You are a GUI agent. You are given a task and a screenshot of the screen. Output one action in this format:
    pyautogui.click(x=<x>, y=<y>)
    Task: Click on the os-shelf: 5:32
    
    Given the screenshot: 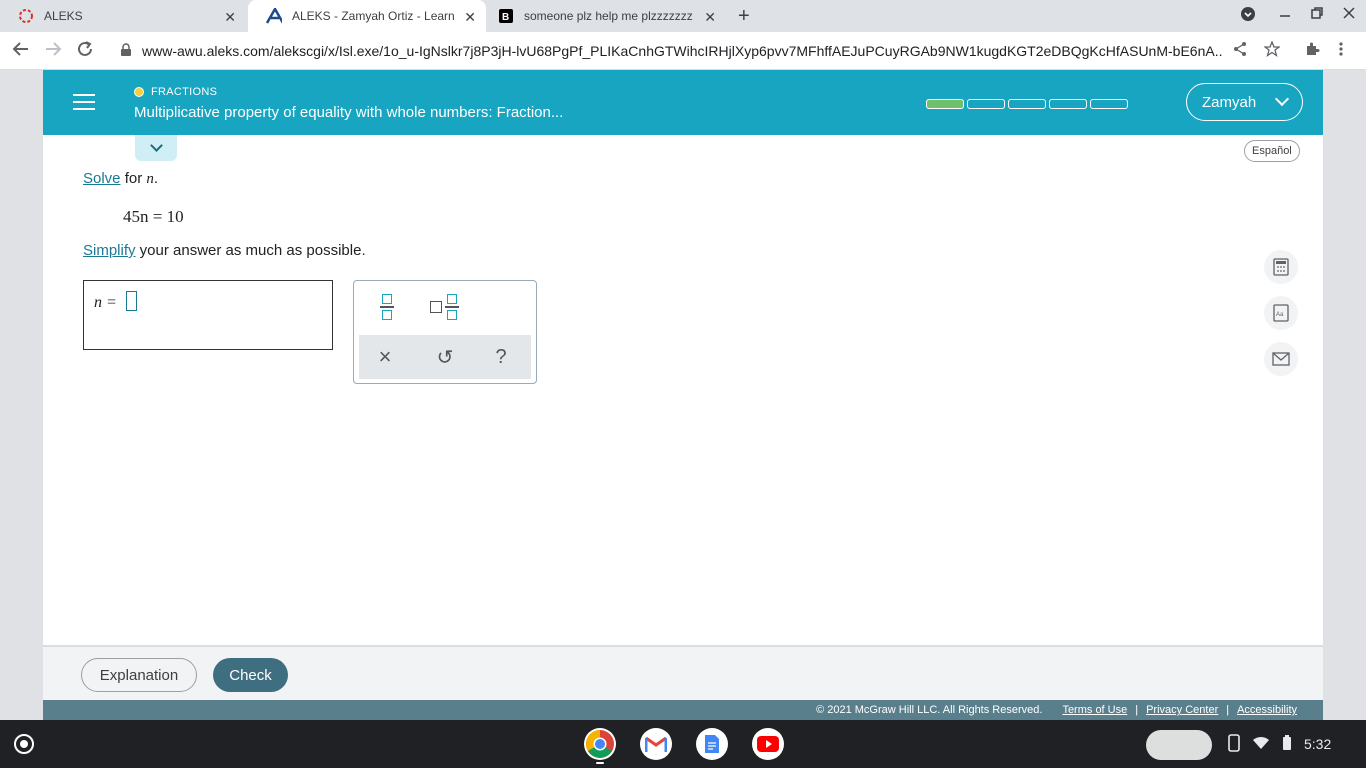 What is the action you would take?
    pyautogui.click(x=683, y=744)
    